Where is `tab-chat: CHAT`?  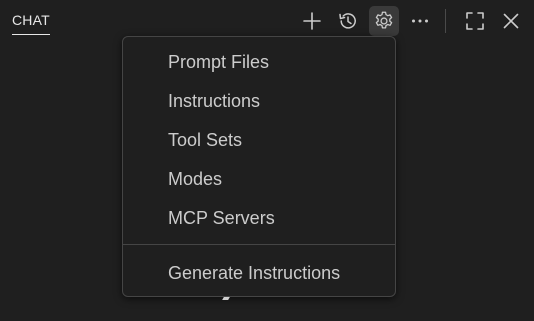
tab-chat: CHAT is located at coordinates (31, 23).